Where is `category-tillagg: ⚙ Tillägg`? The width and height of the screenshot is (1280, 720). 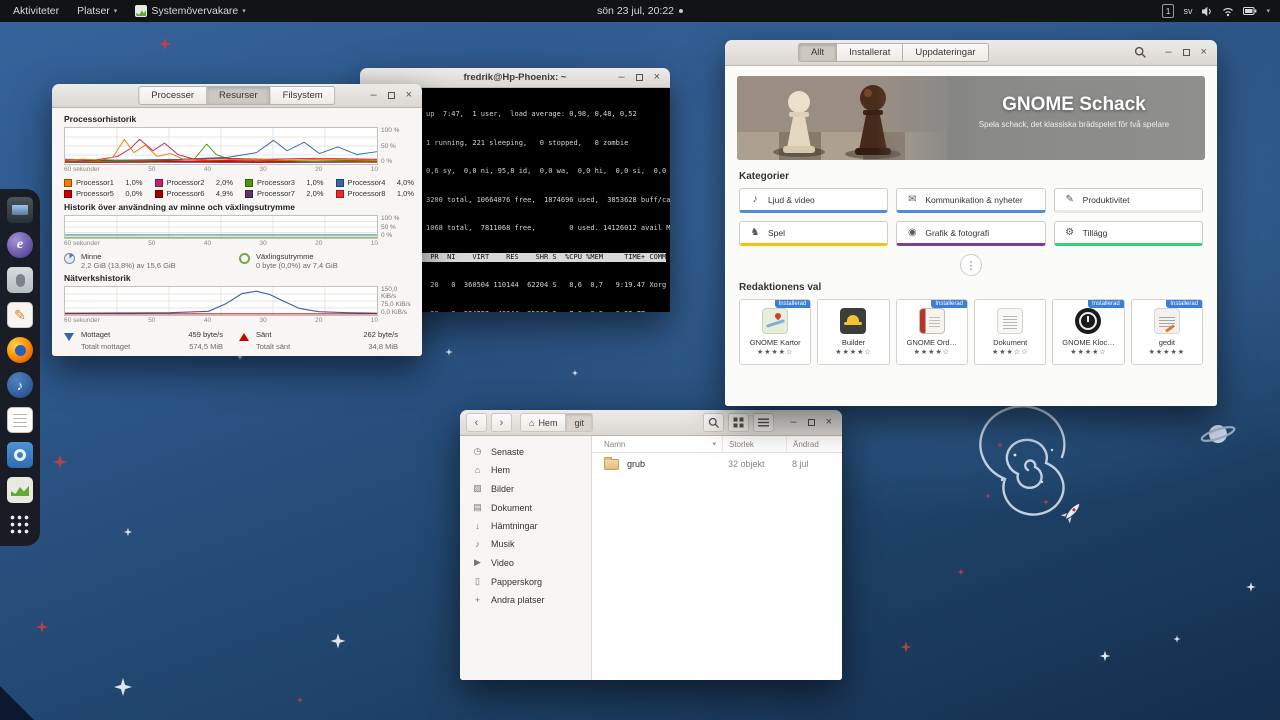 category-tillagg: ⚙ Tillägg is located at coordinates (1128, 233).